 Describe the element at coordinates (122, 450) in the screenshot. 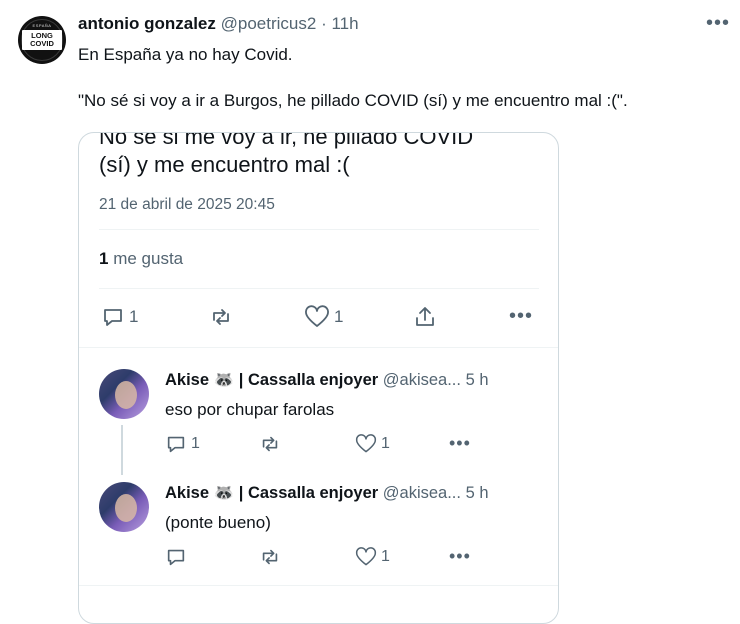

I see `thread-line` at that location.